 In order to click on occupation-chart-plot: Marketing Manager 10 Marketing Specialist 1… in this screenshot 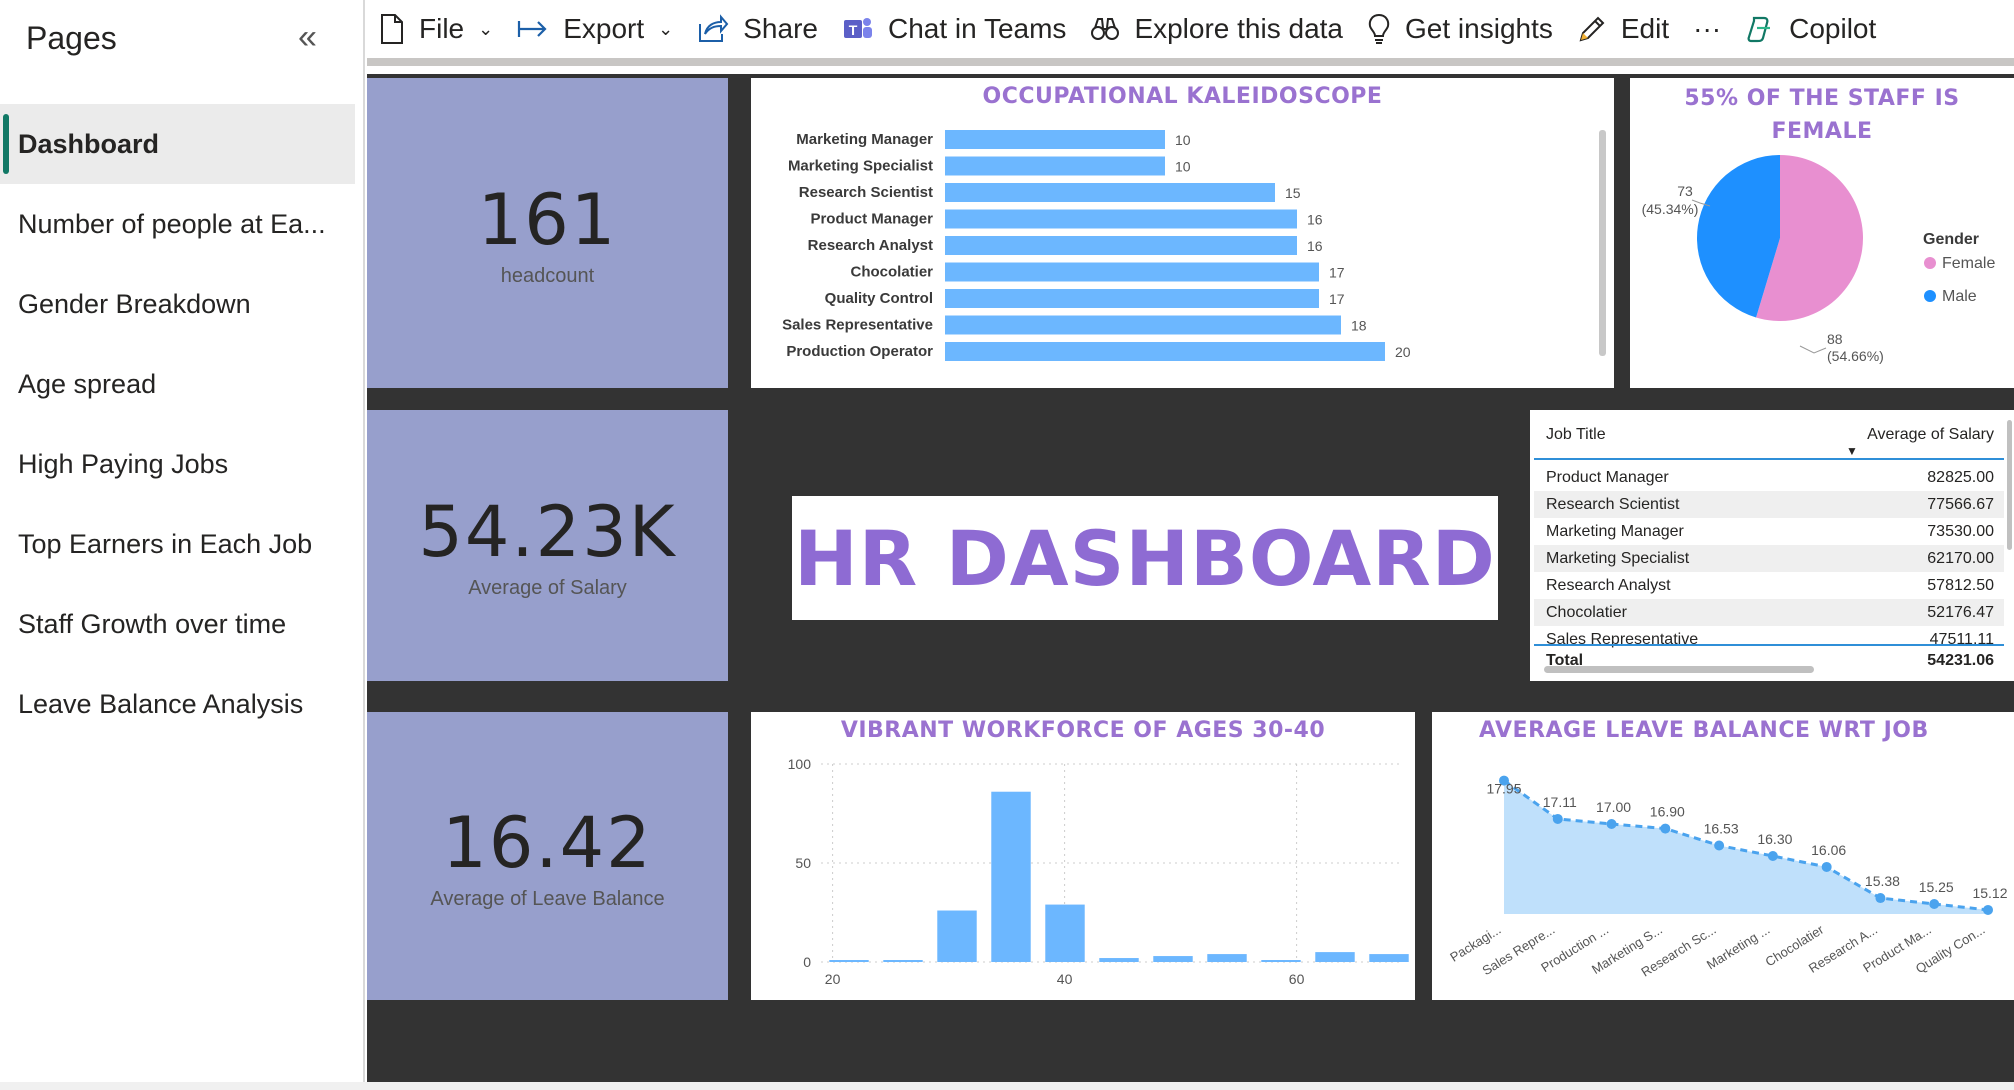, I will do `click(1194, 245)`.